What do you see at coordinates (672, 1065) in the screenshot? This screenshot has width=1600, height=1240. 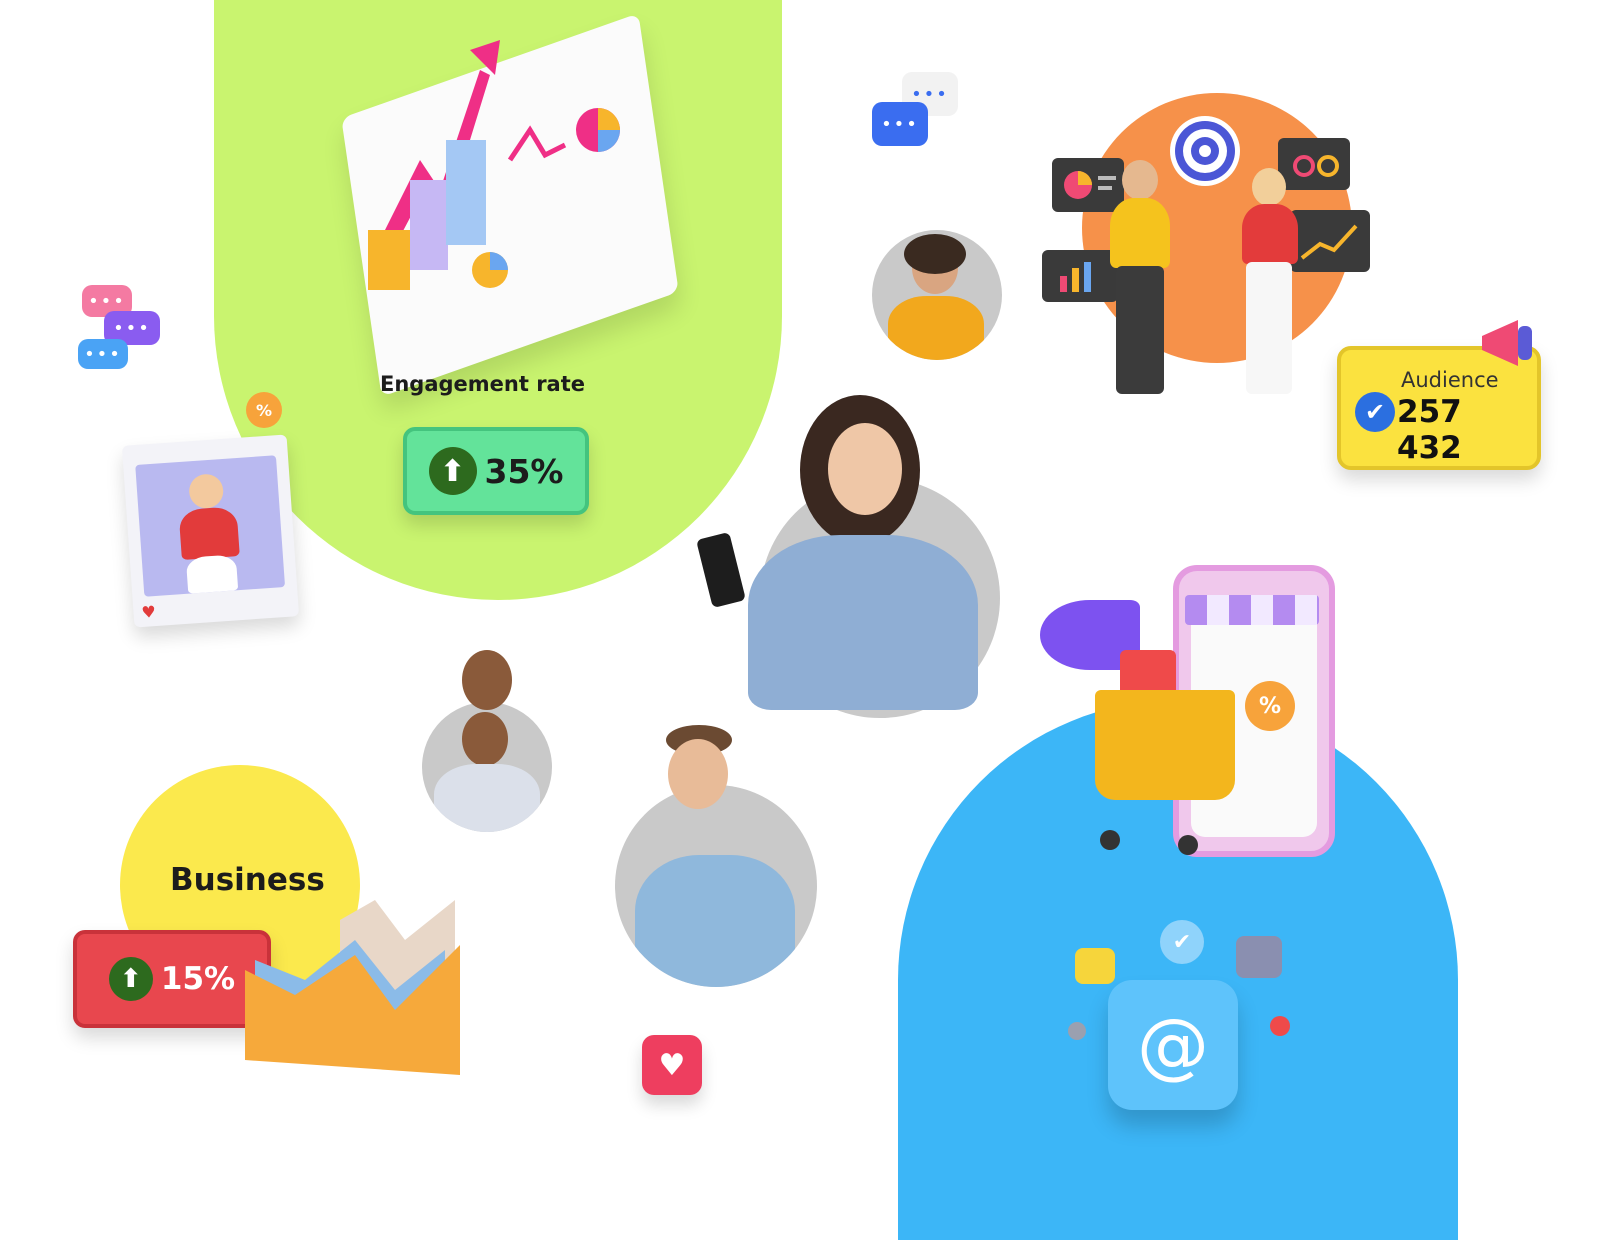 I see `heart-notification-icon: ♥` at bounding box center [672, 1065].